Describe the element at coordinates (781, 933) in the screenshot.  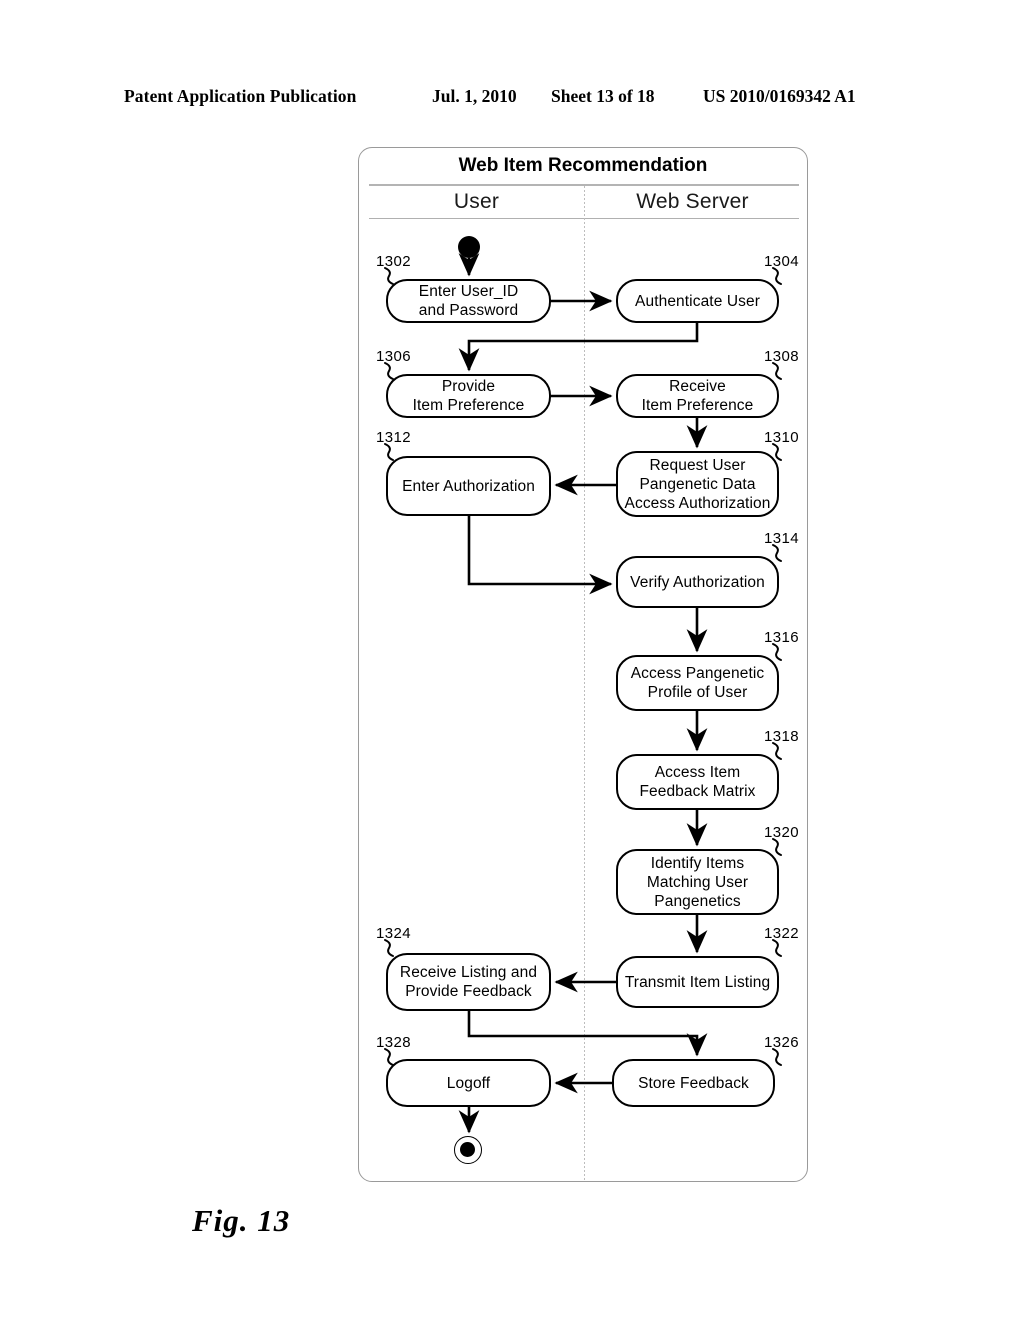
I see `ref-label-1322: 1322` at that location.